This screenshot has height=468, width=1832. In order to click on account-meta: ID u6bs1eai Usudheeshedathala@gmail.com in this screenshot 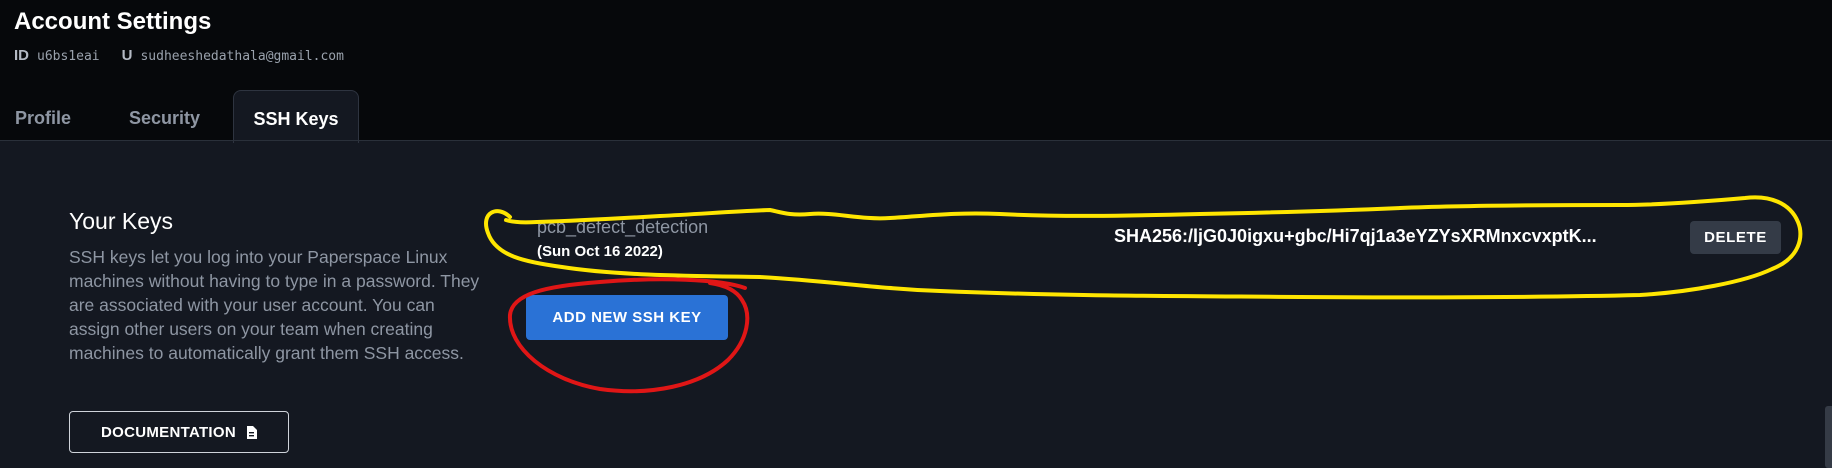, I will do `click(179, 55)`.